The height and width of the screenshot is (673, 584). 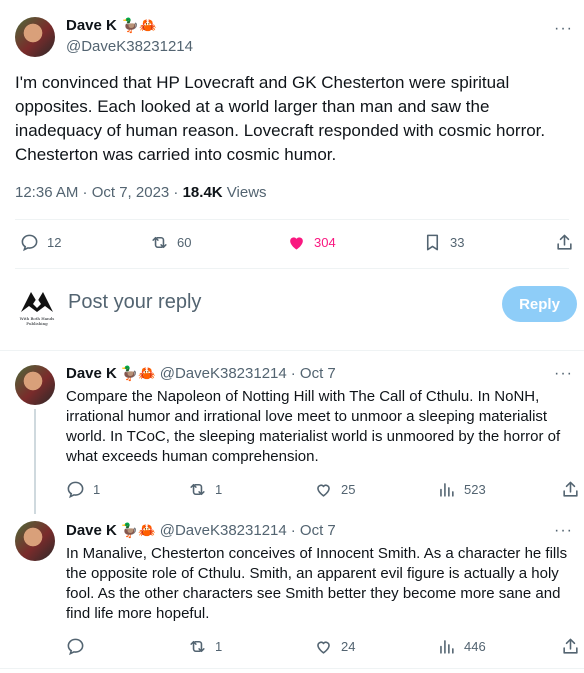 What do you see at coordinates (348, 489) in the screenshot?
I see `reply-like-count: 25` at bounding box center [348, 489].